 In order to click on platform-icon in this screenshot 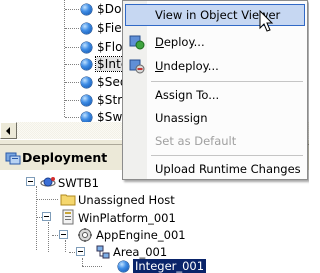, I will do `click(68, 217)`.